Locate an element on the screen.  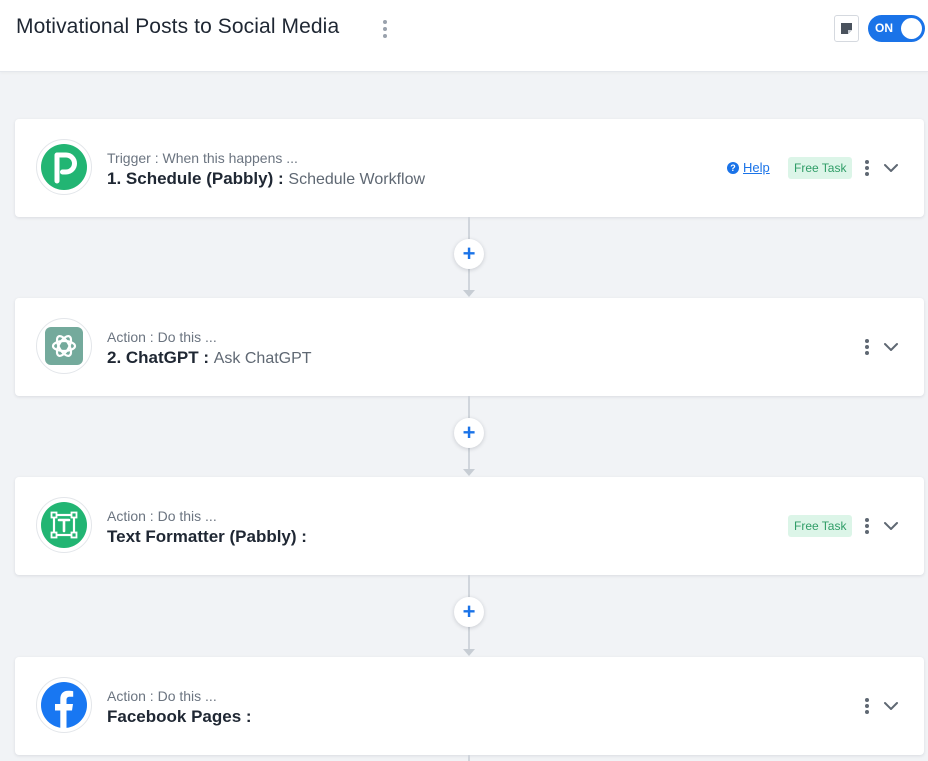
workflow-title: Motivational Posts to Social Media is located at coordinates (178, 26).